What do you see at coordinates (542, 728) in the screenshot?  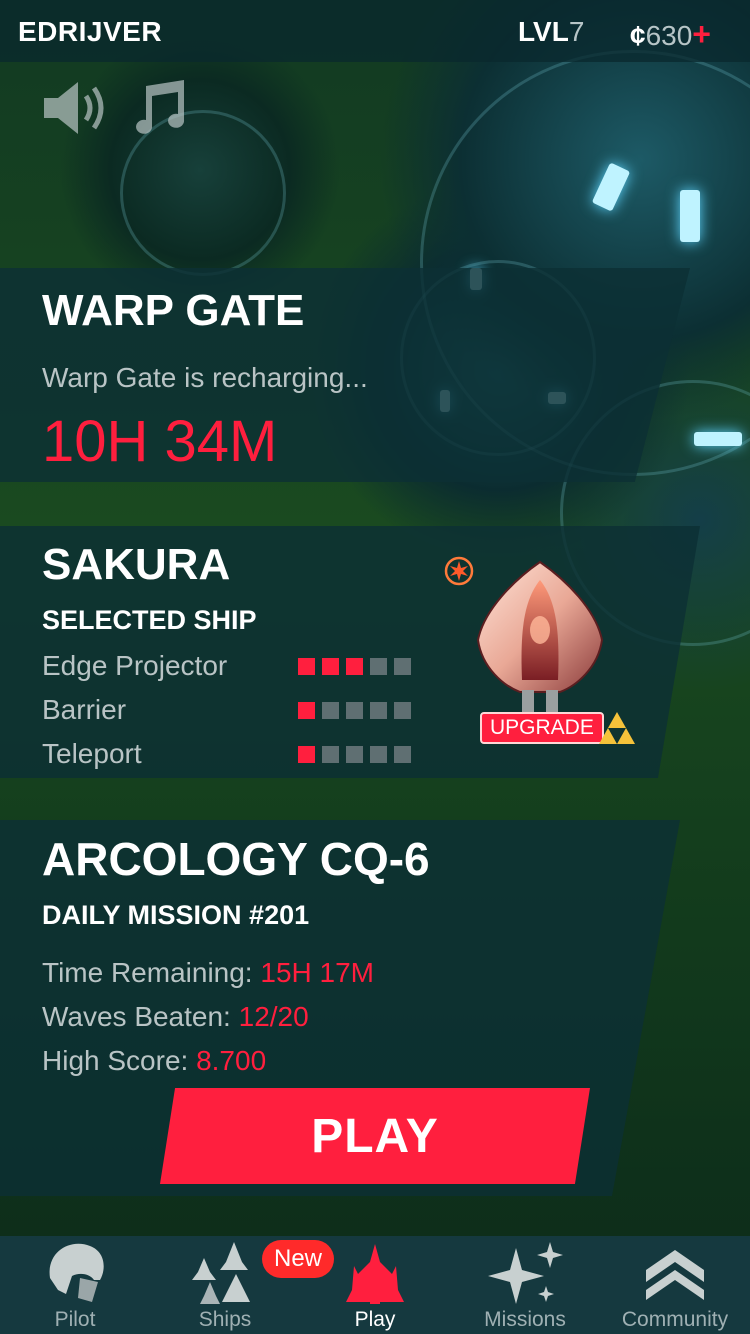 I see `upgrade-button: UPGRADE` at bounding box center [542, 728].